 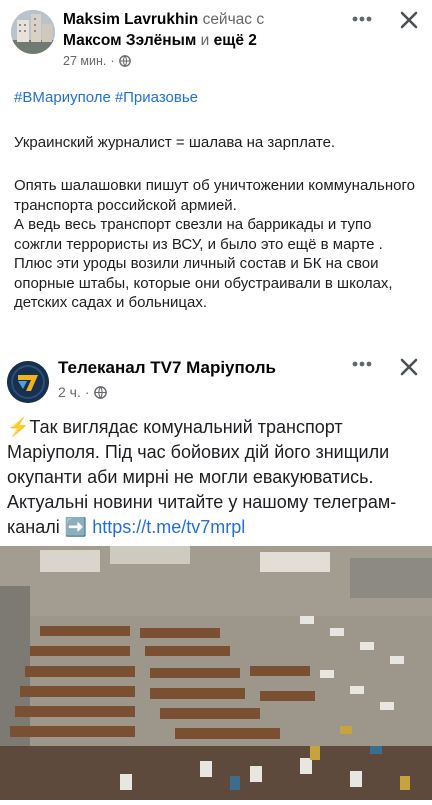 I want to click on post-action-text: сейчас с, so click(x=233, y=19).